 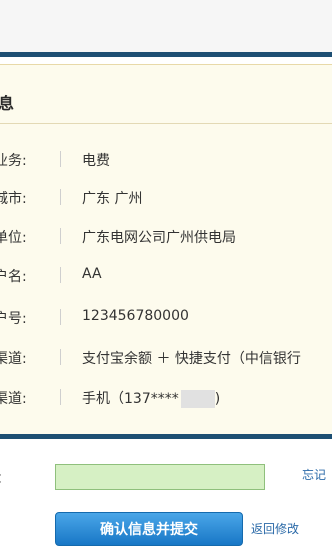 I want to click on row-value-account-number: 123456780000, so click(x=135, y=316).